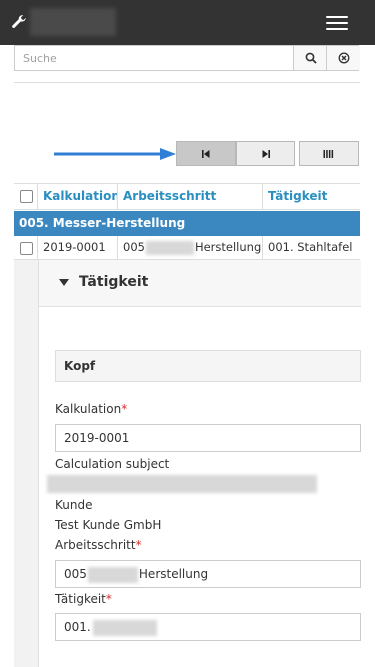  I want to click on arbeitsschritt-label: Arbeitsschritt*, so click(98, 545).